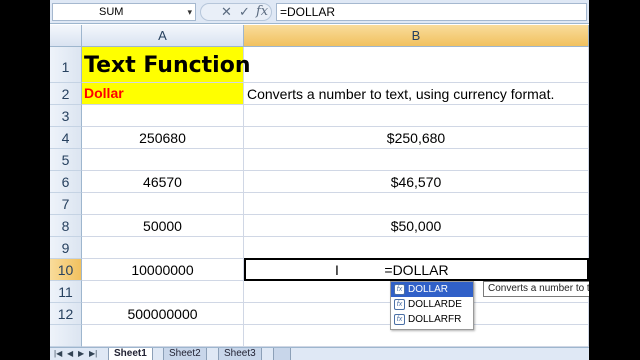 This screenshot has width=640, height=360. Describe the element at coordinates (111, 12) in the screenshot. I see `name-box-value: SUM` at that location.